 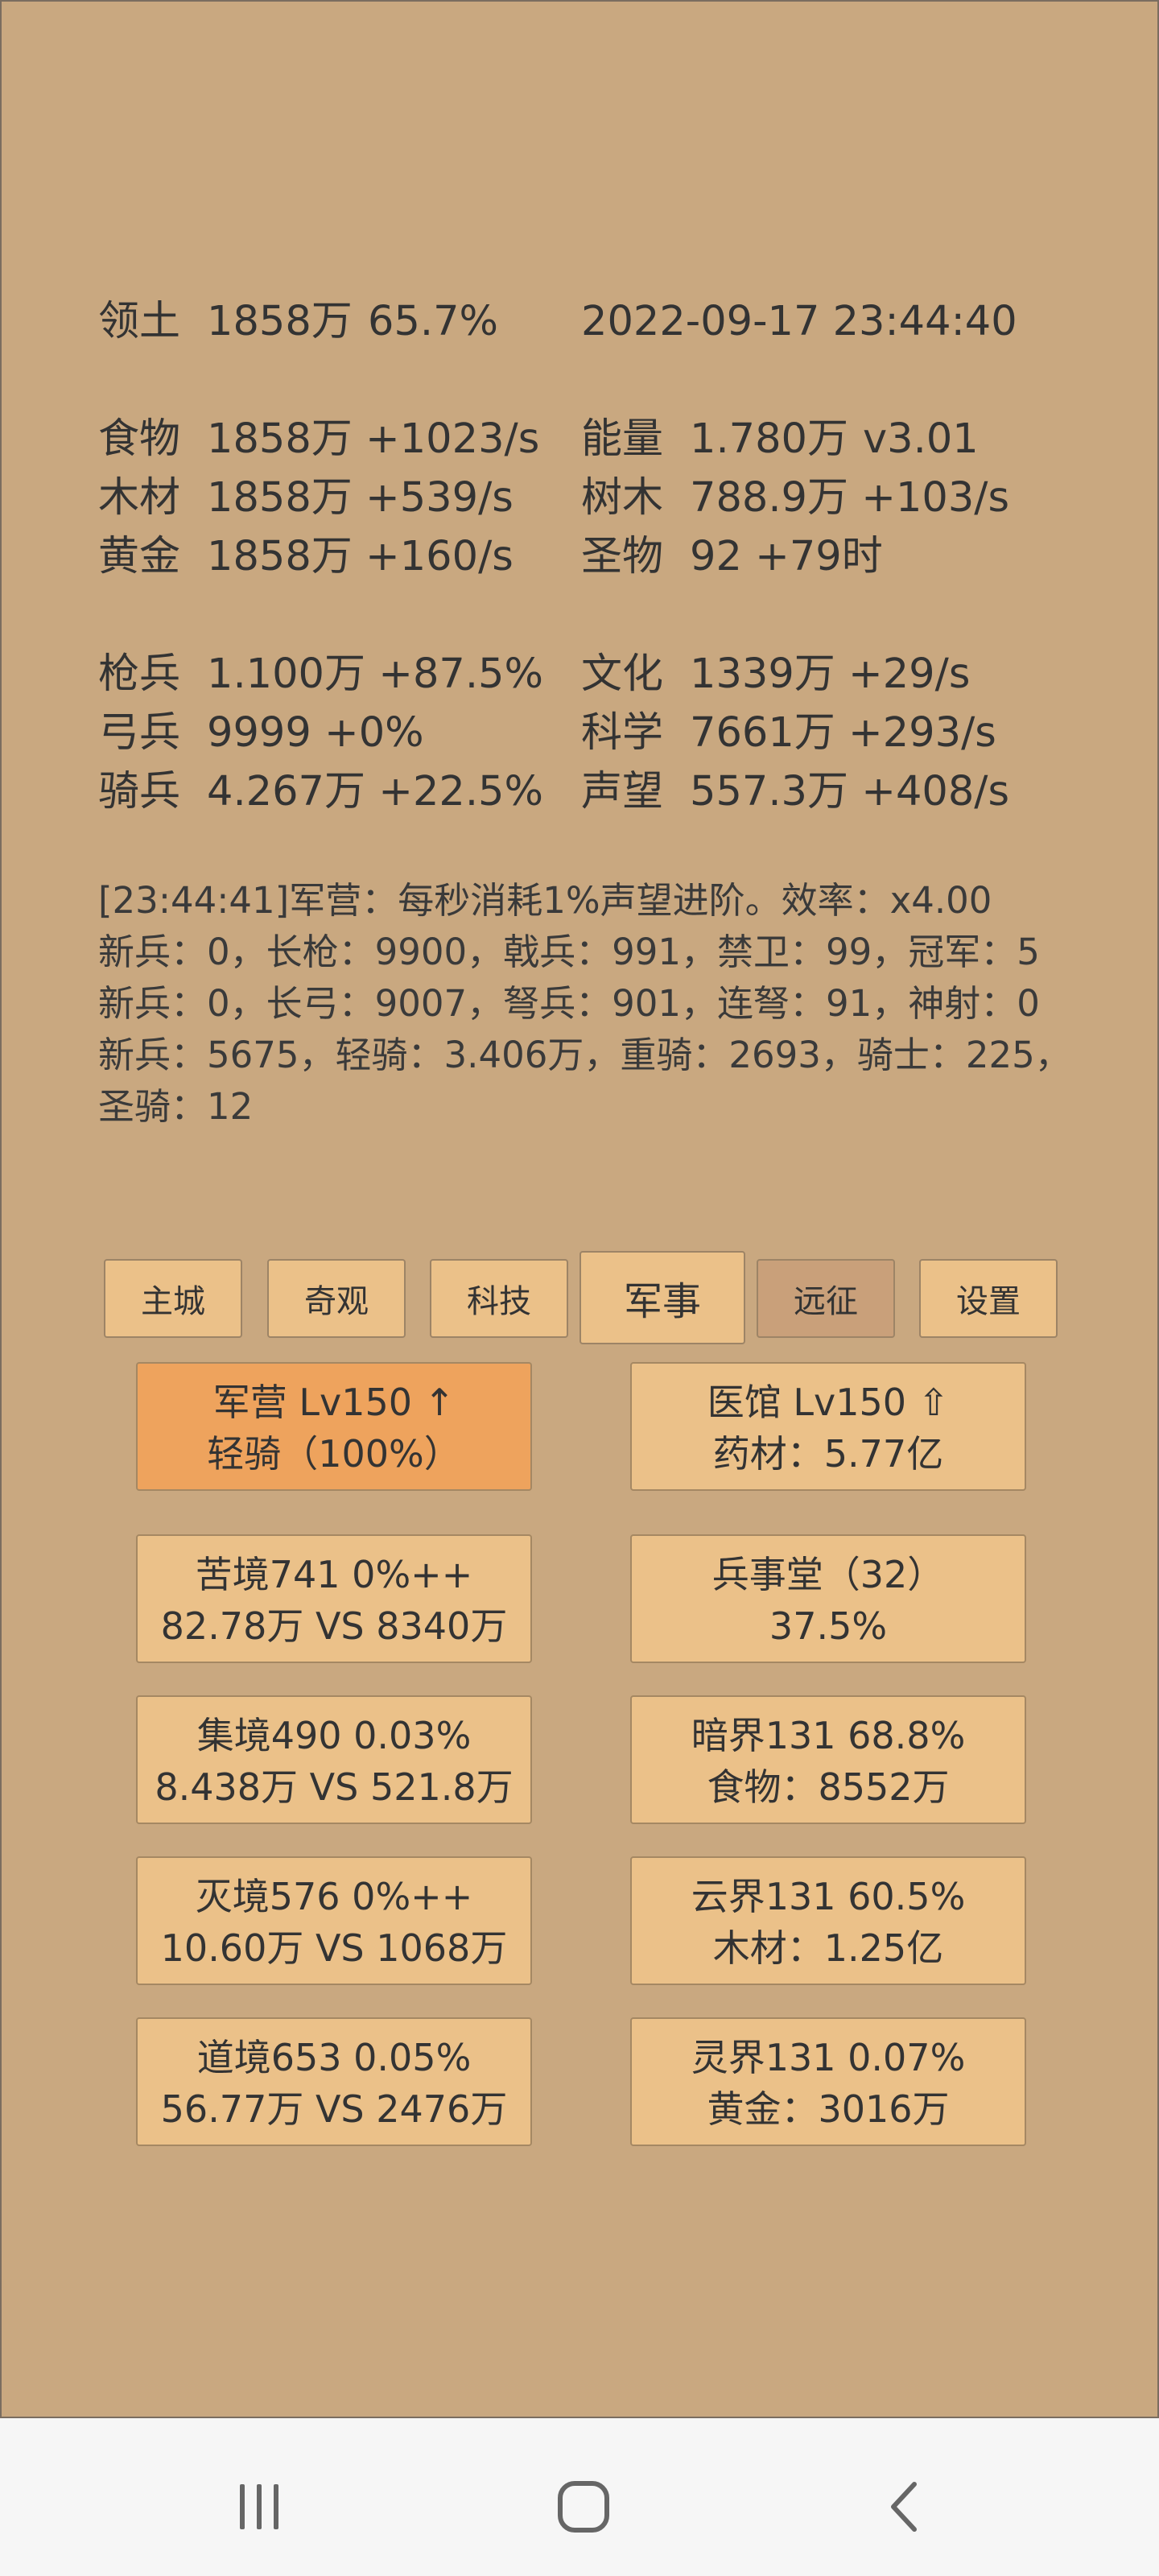 I want to click on datetime: 2022-09-17 23:44:40, so click(x=799, y=321).